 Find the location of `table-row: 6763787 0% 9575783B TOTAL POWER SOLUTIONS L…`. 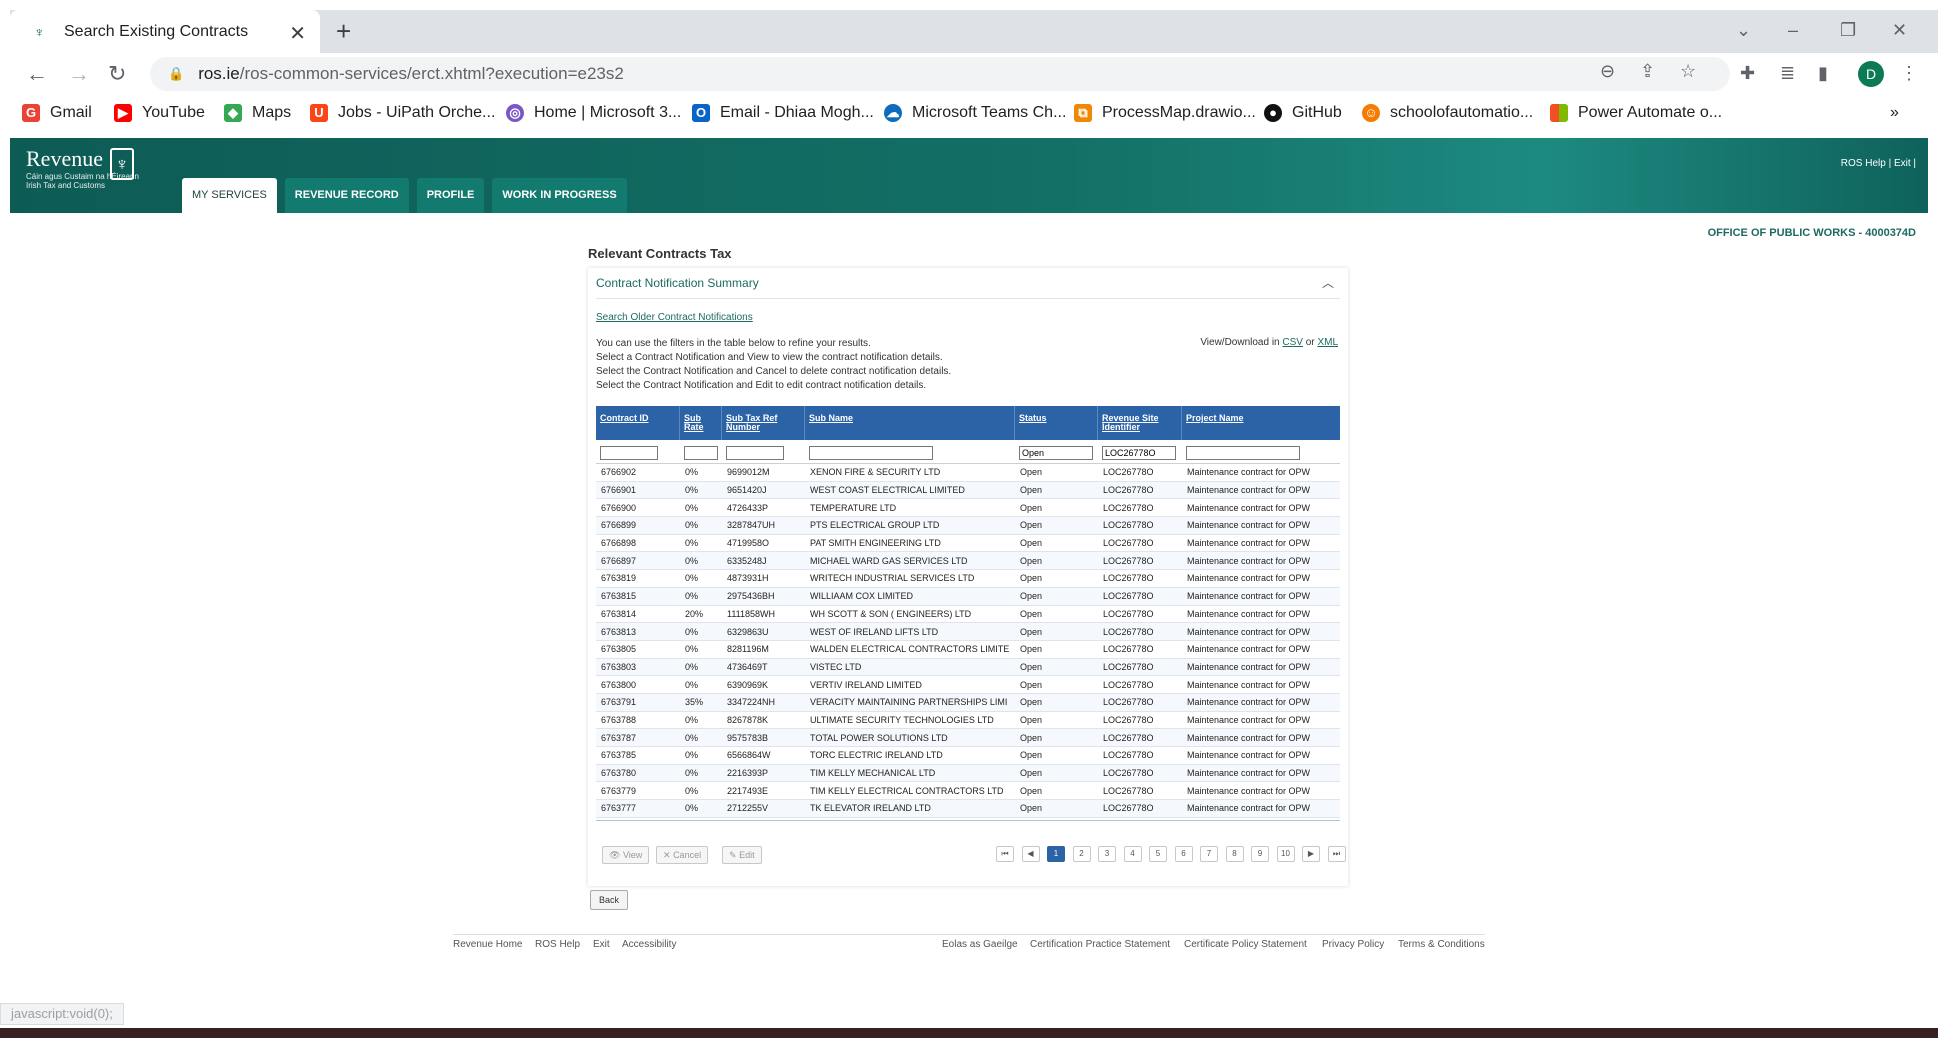

table-row: 6763787 0% 9575783B TOTAL POWER SOLUTIONS L… is located at coordinates (968, 738).